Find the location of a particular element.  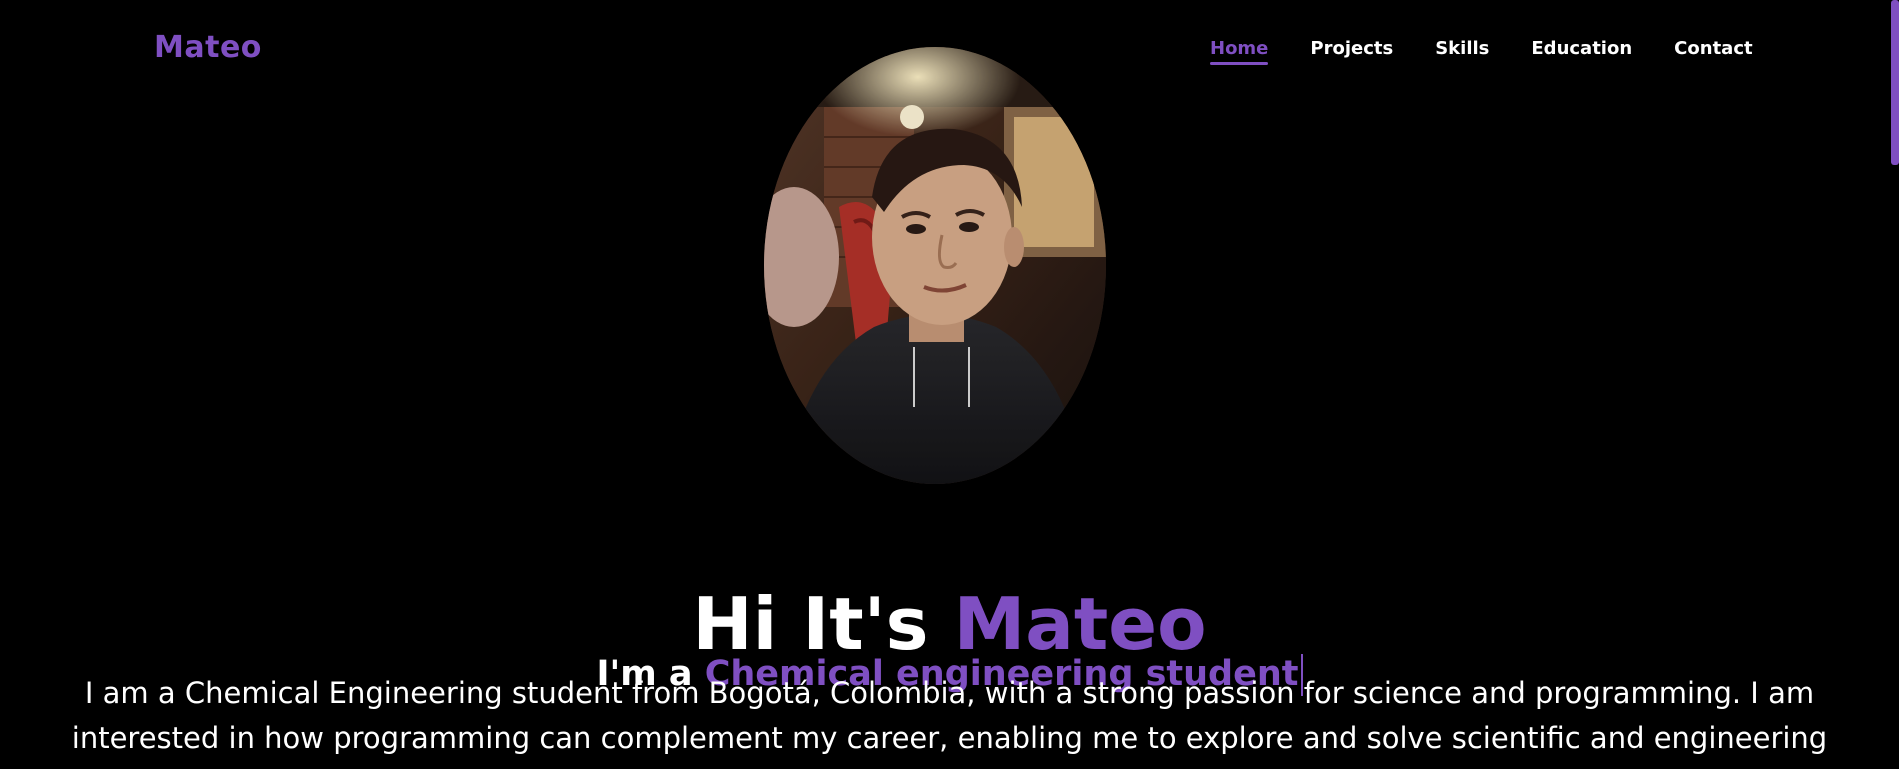

nav-links: Home Projects Skills Education Contact is located at coordinates (1481, 51).